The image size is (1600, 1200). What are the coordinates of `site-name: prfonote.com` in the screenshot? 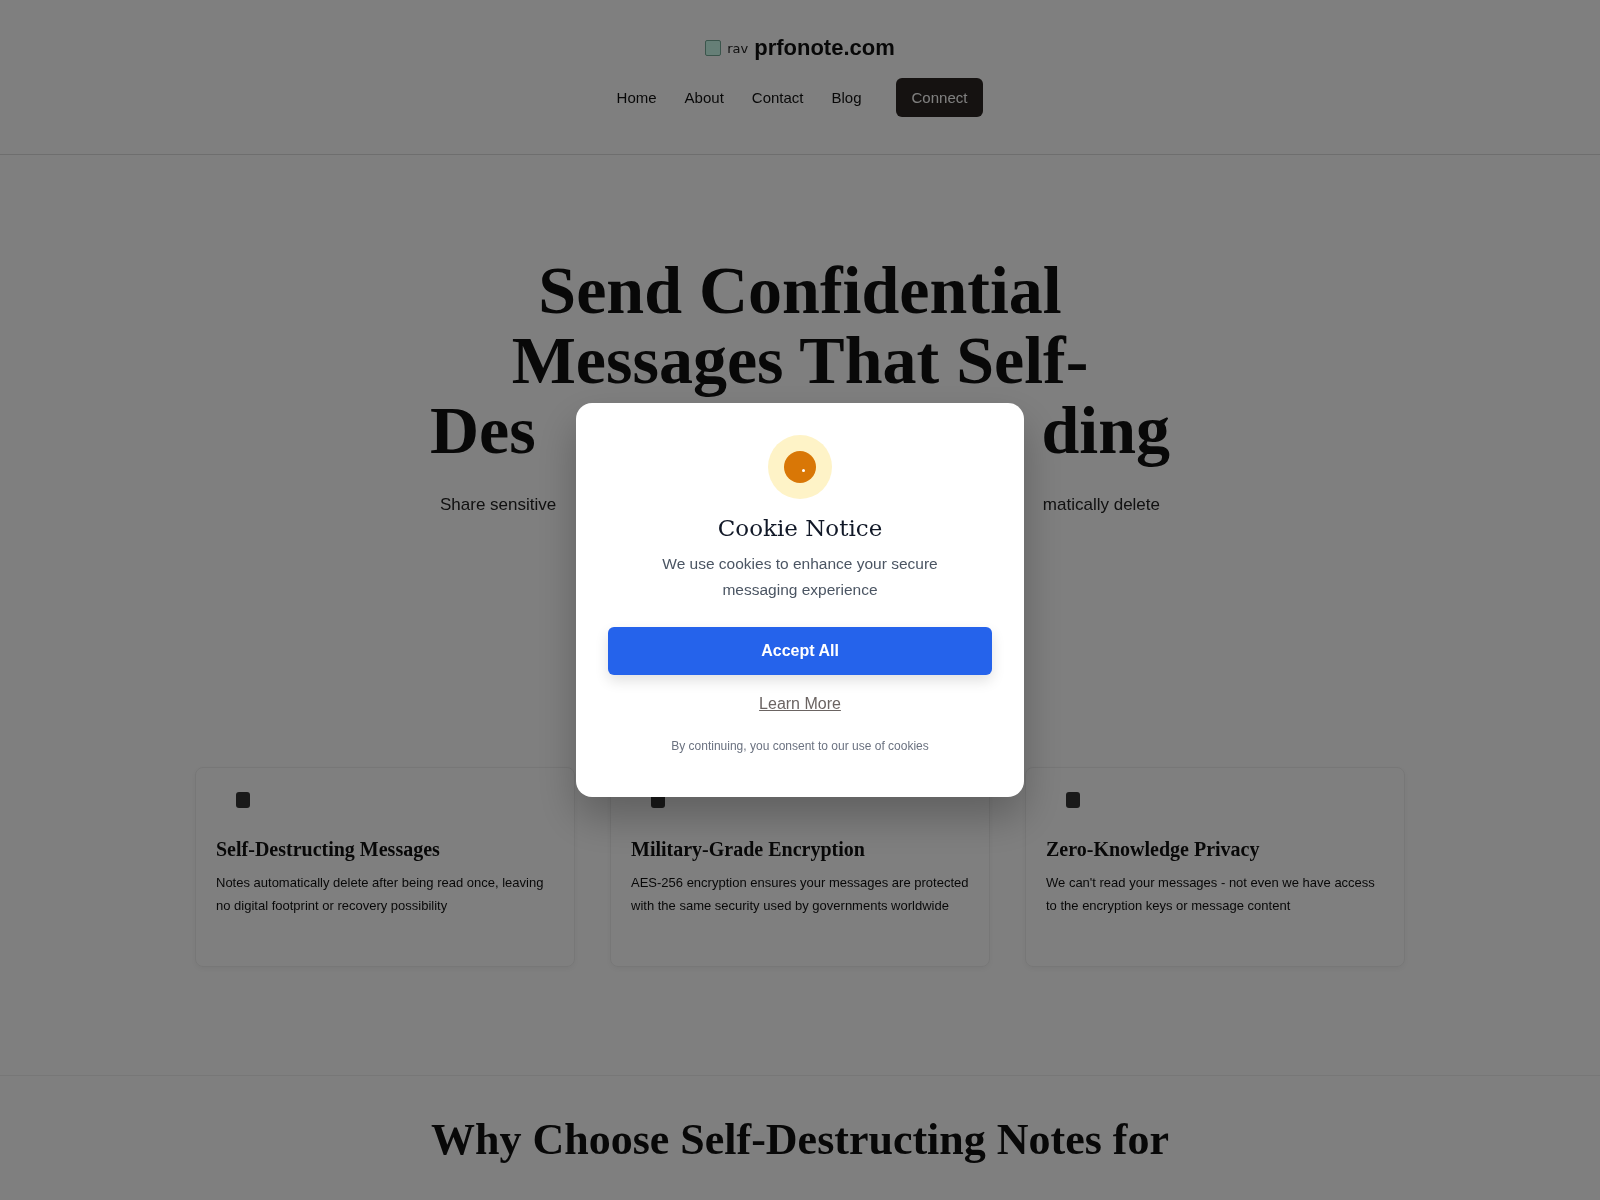 It's located at (824, 48).